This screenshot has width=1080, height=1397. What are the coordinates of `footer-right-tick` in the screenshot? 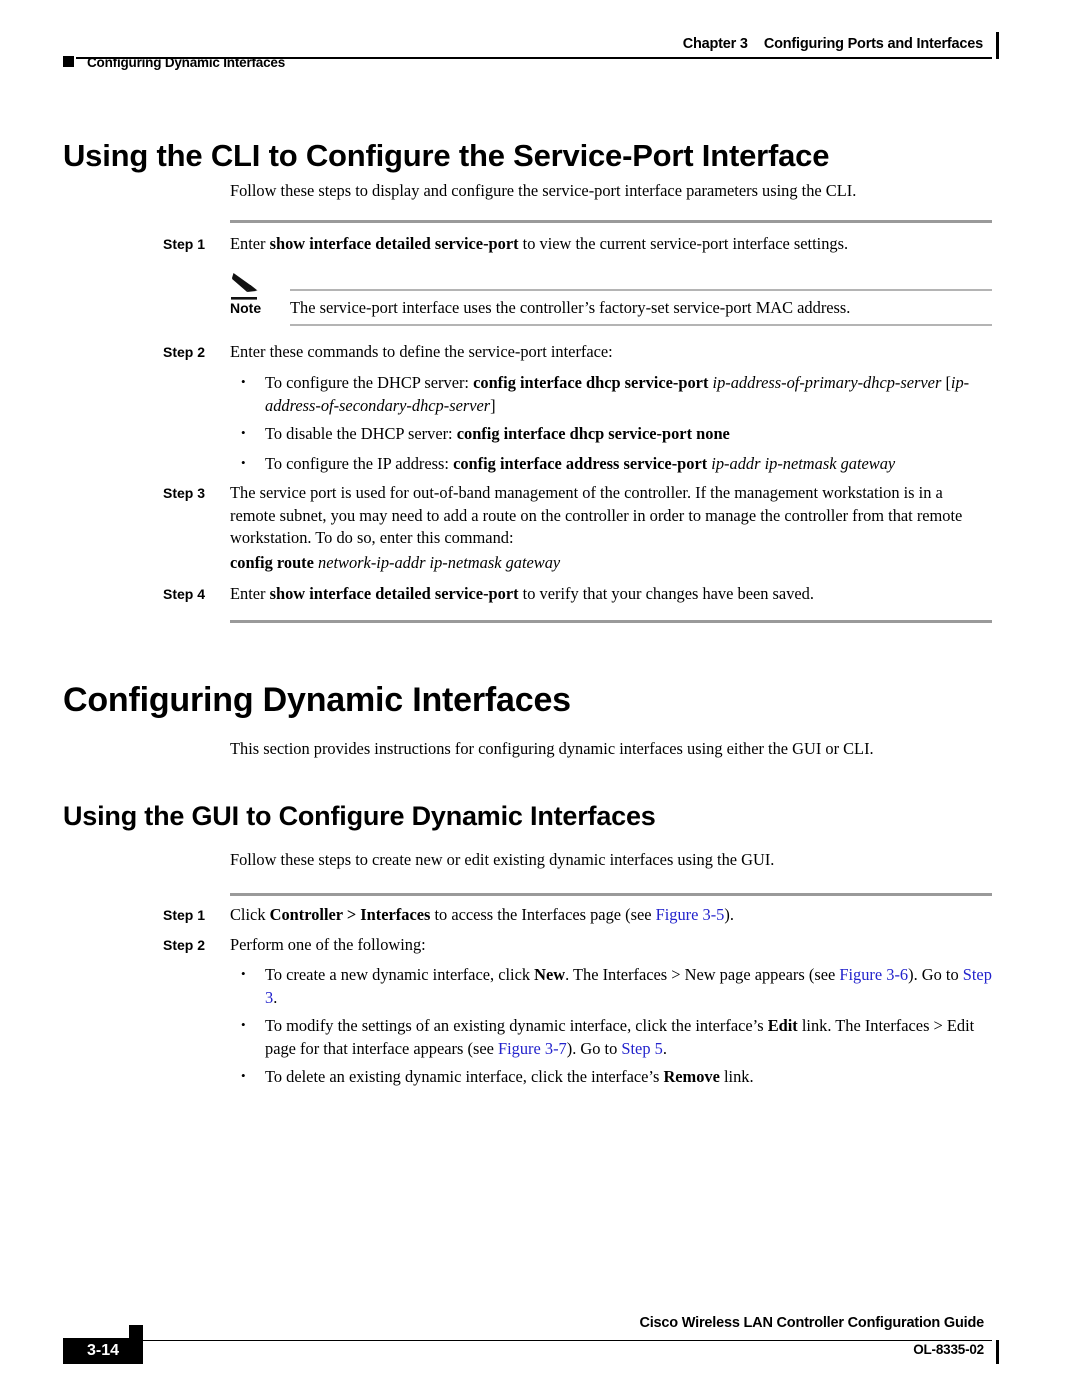 It's located at (997, 1352).